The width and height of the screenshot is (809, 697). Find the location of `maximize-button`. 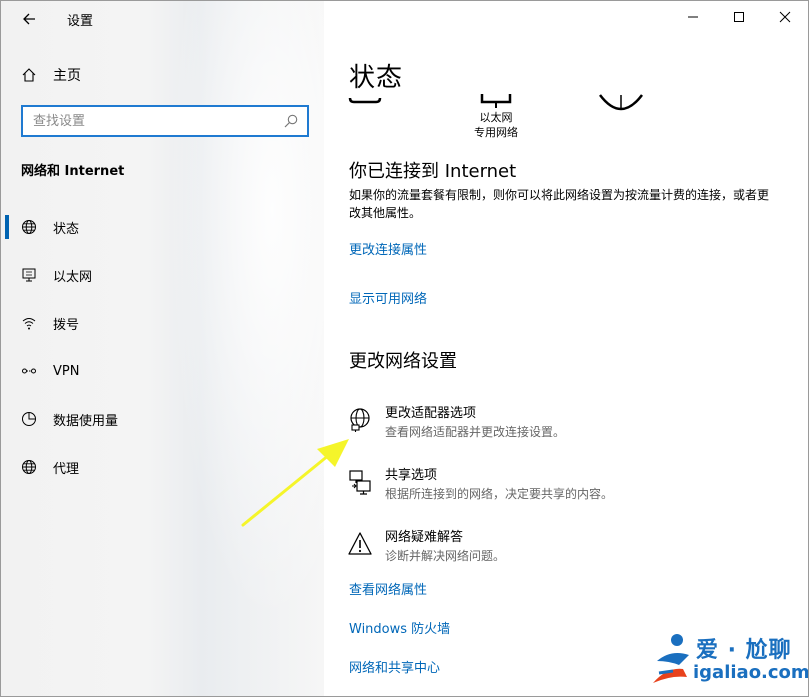

maximize-button is located at coordinates (739, 17).